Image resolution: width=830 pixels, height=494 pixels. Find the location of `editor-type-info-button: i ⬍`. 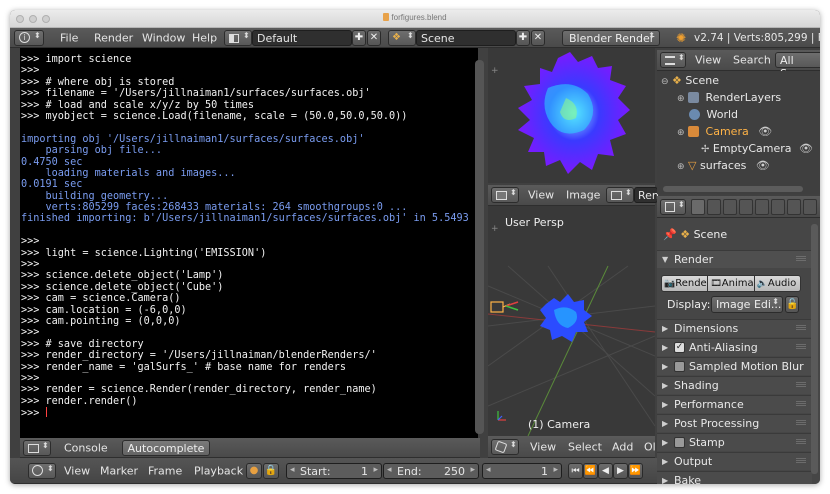

editor-type-info-button: i ⬍ is located at coordinates (29, 38).